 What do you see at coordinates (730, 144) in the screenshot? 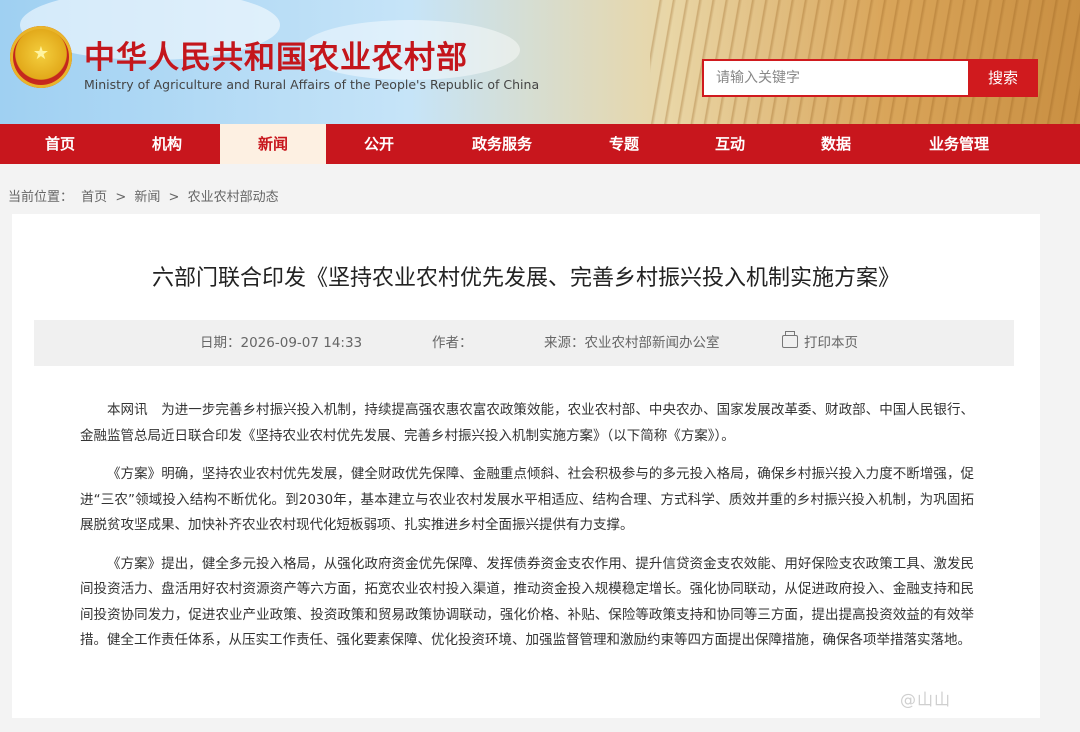
I see `nav-item-interaction: 互动` at bounding box center [730, 144].